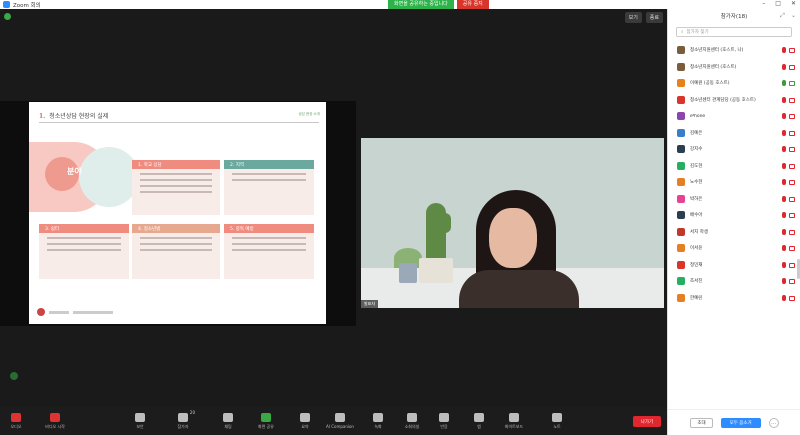 The height and width of the screenshot is (435, 800). What do you see at coordinates (734, 149) in the screenshot?
I see `participant-row: 강지수` at bounding box center [734, 149].